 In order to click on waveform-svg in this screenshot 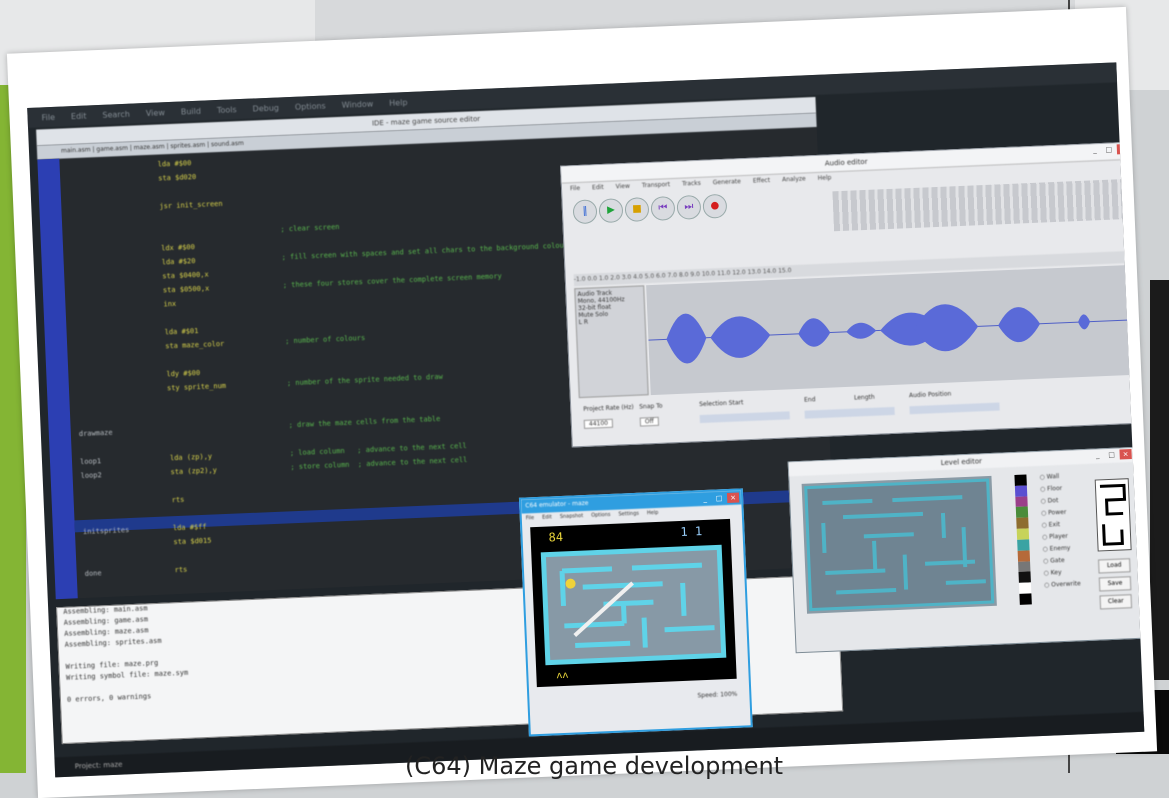, I will do `click(890, 330)`.